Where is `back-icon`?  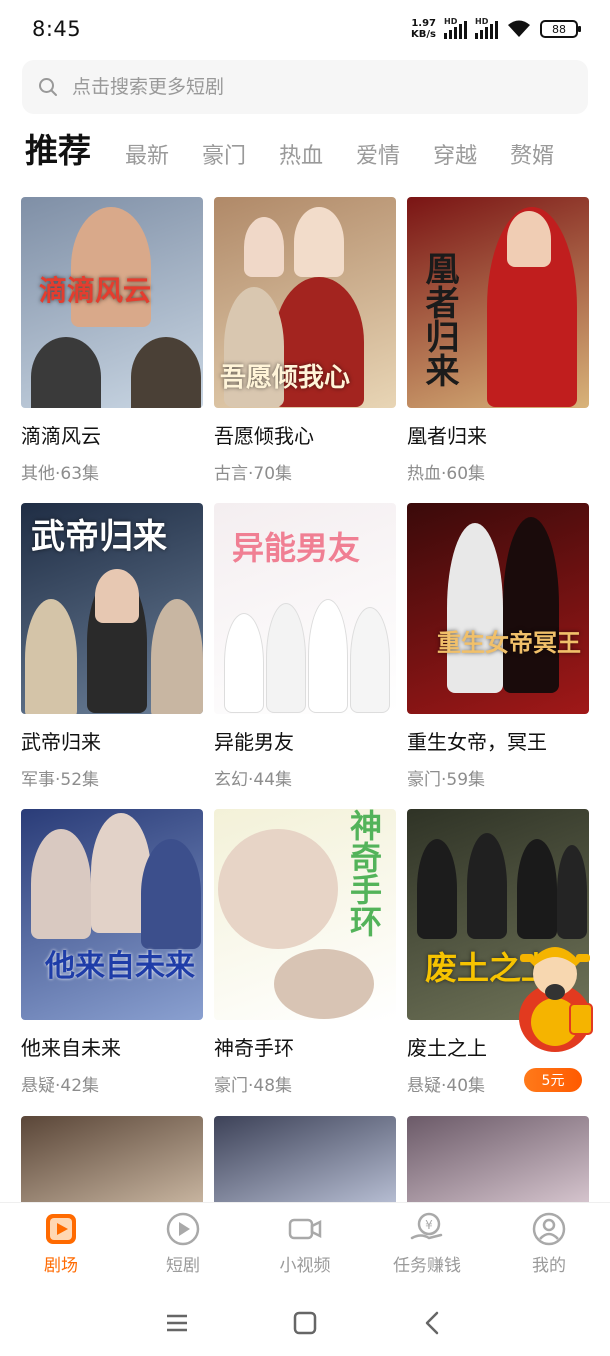
back-icon is located at coordinates (433, 1323).